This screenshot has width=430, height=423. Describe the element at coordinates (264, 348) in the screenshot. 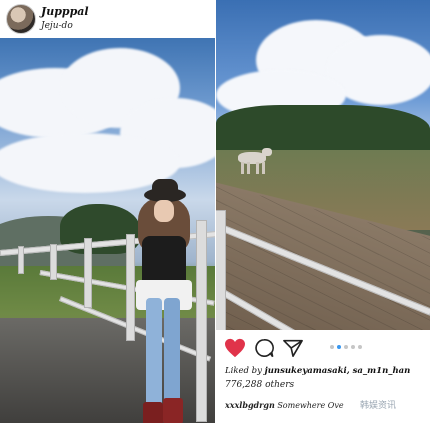

I see `comment-icon` at that location.